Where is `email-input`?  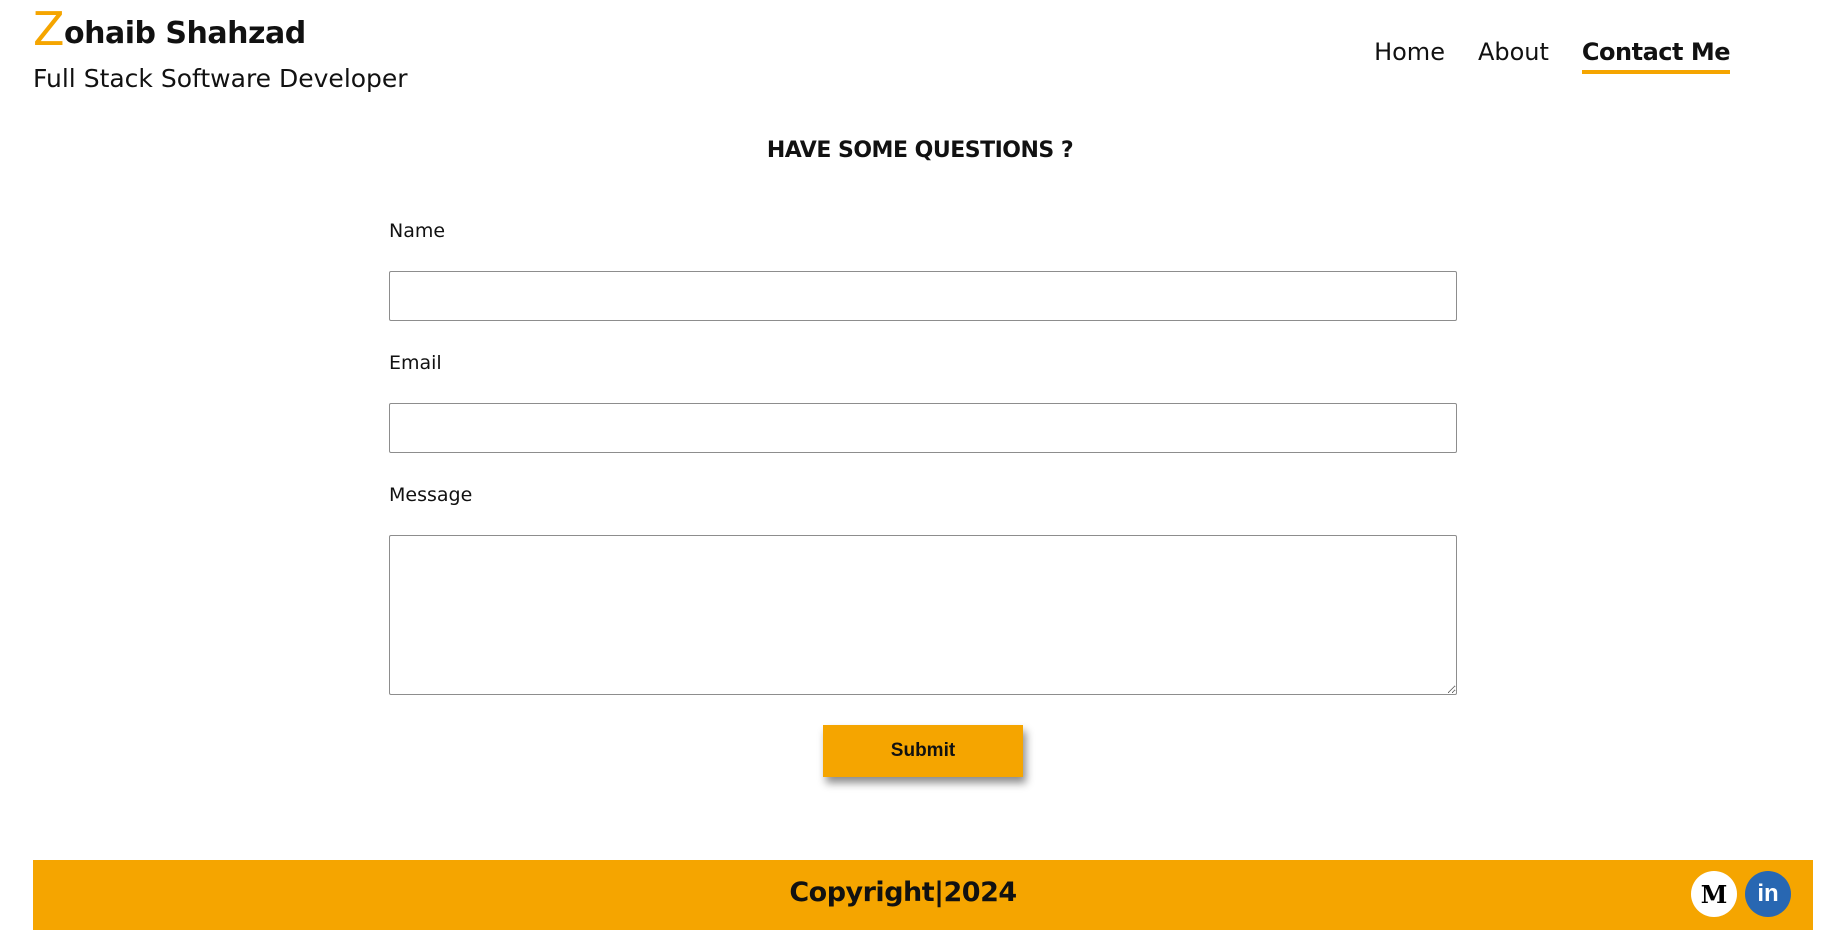
email-input is located at coordinates (923, 428).